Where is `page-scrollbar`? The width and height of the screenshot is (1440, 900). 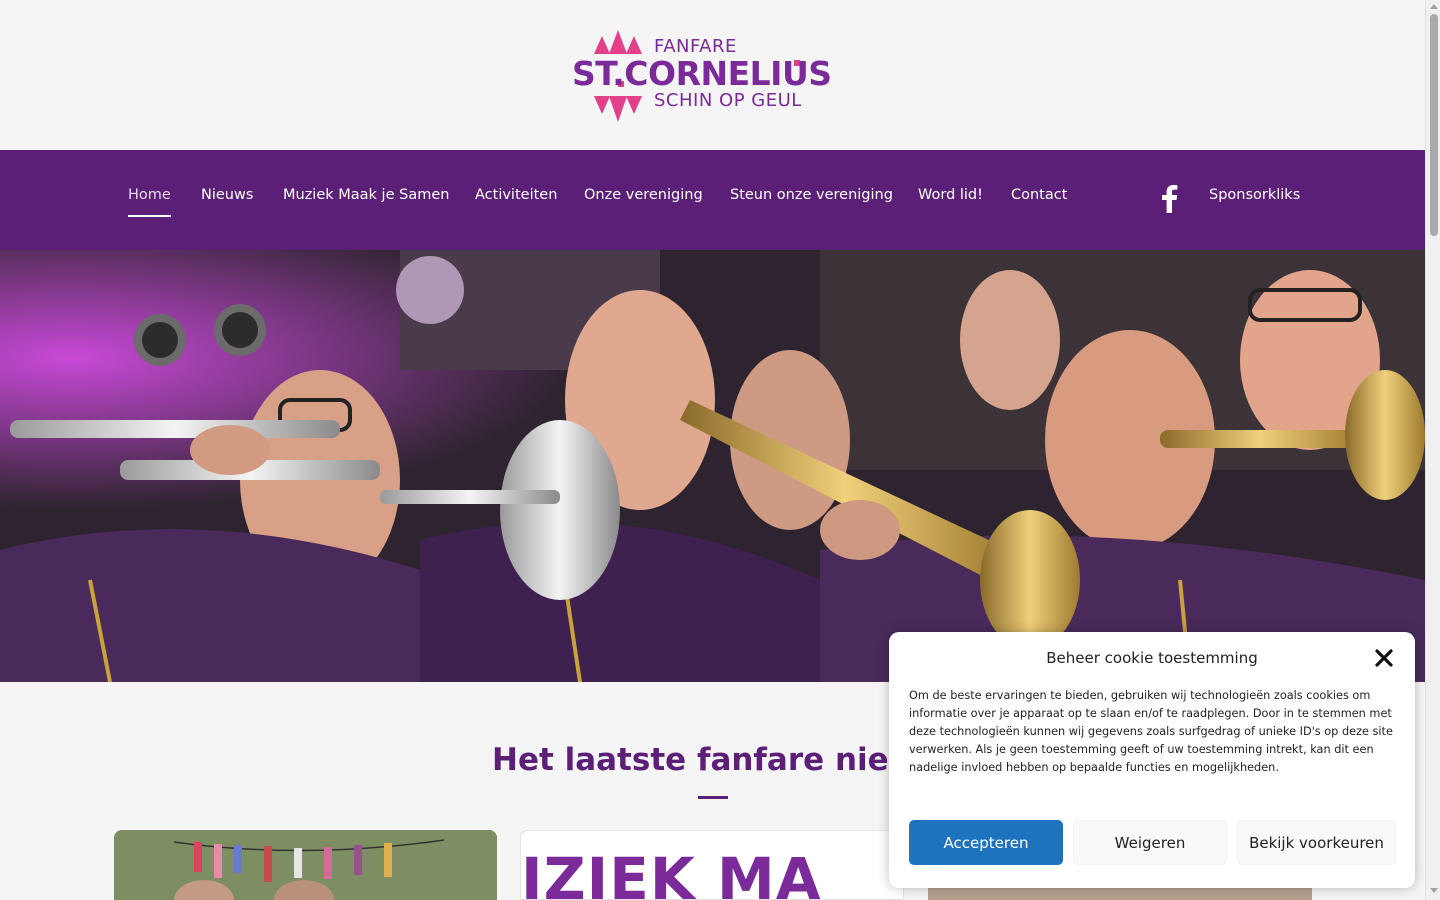
page-scrollbar is located at coordinates (1432, 450).